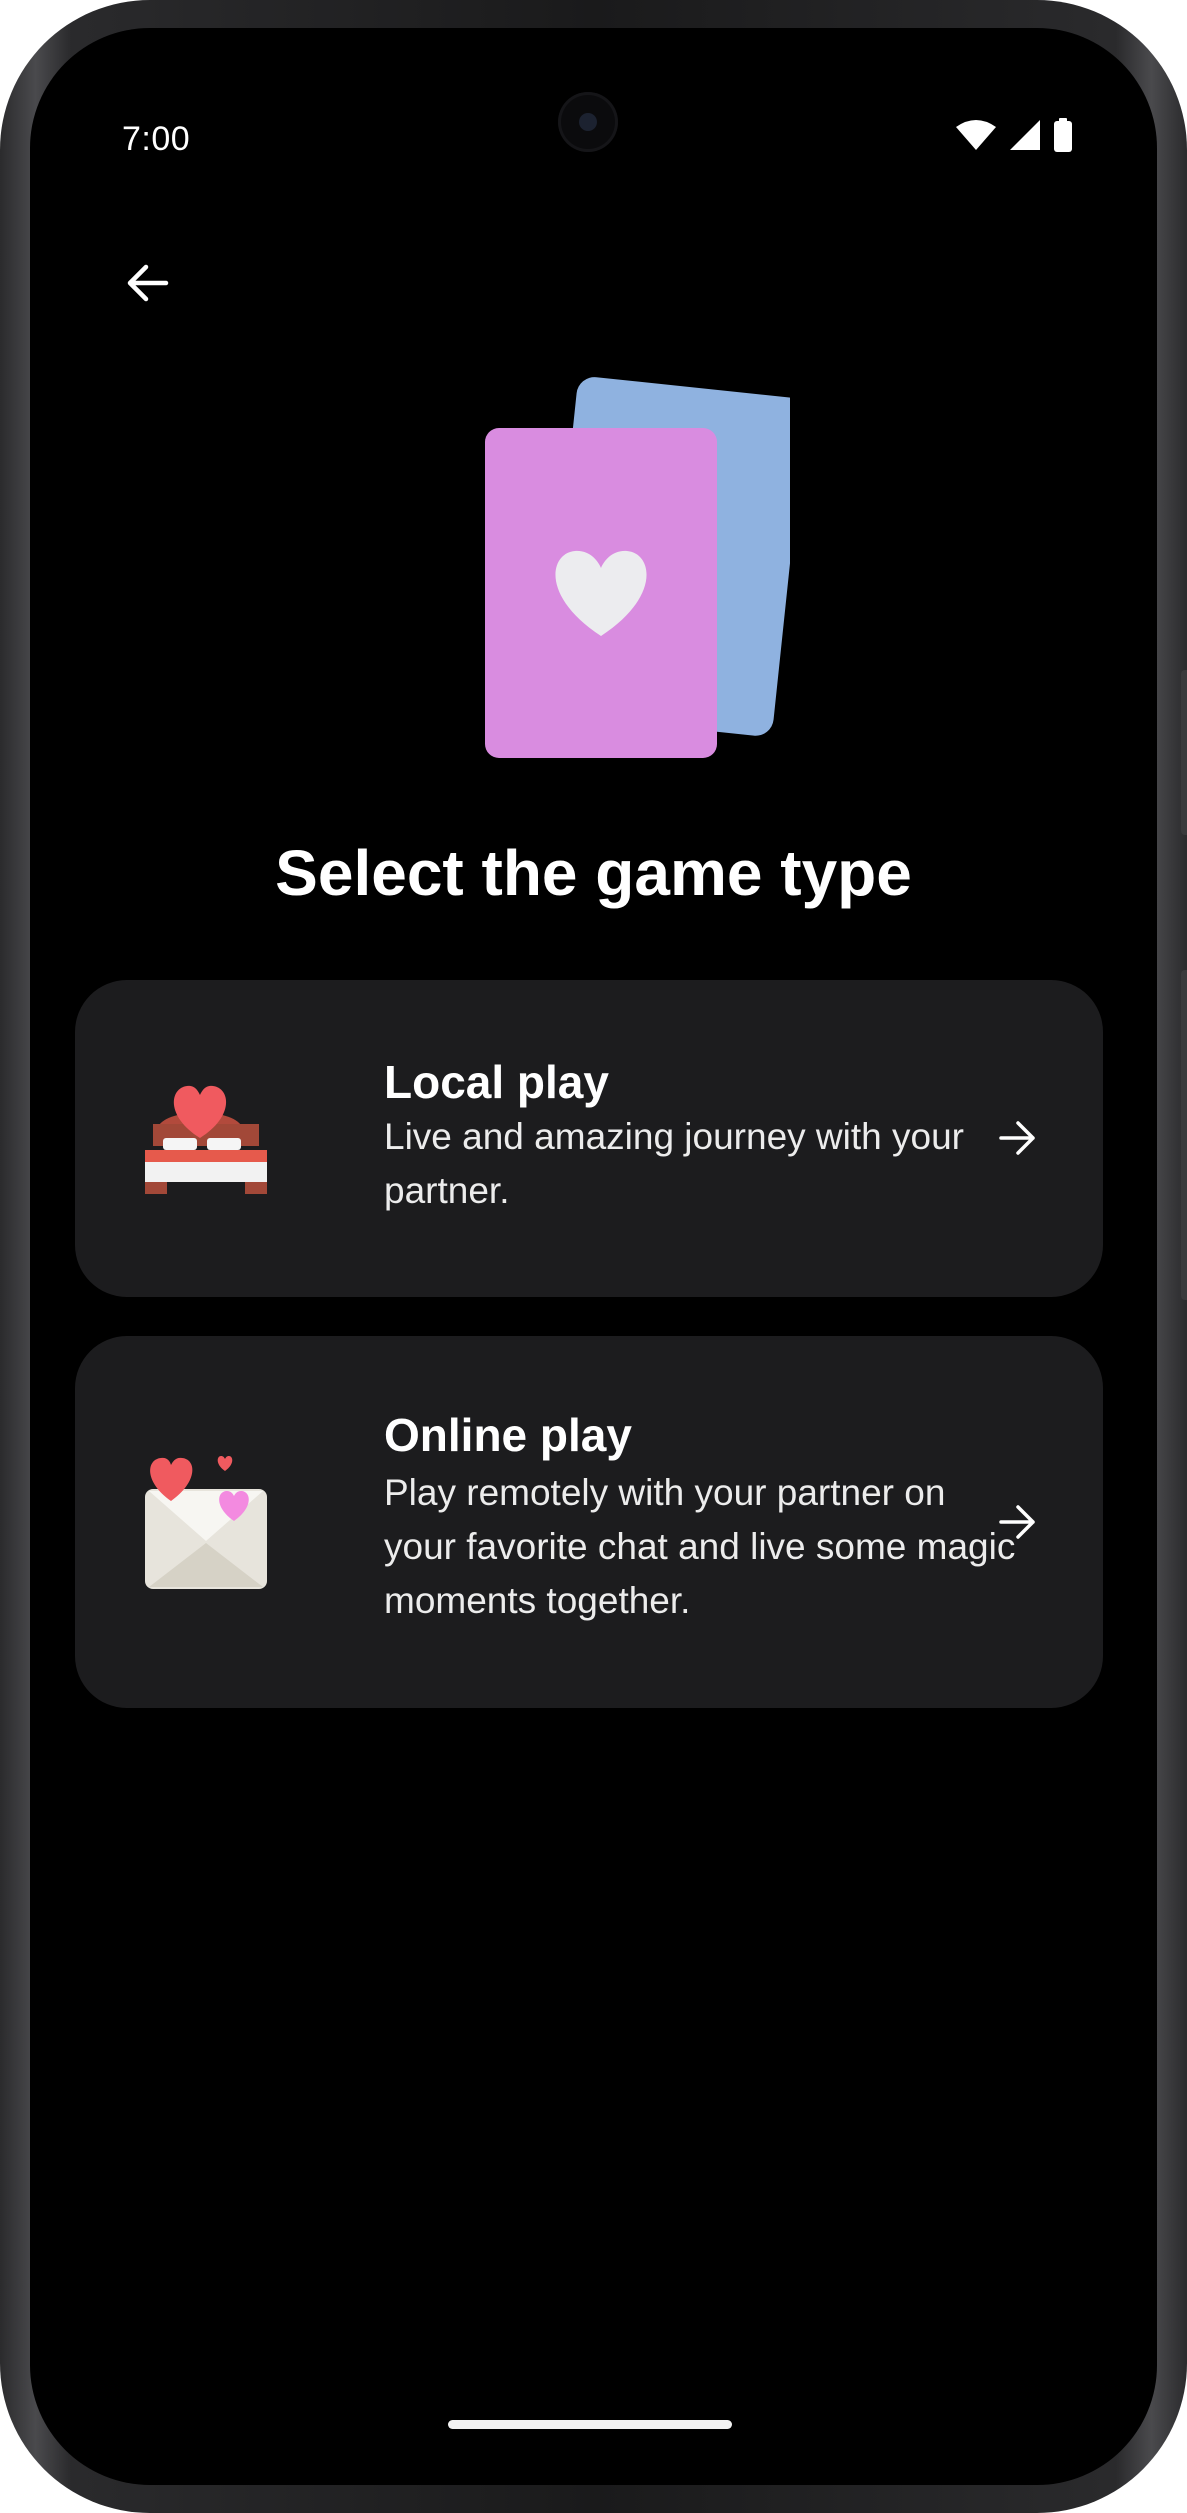 The width and height of the screenshot is (1187, 2513). I want to click on status-icons, so click(1014, 135).